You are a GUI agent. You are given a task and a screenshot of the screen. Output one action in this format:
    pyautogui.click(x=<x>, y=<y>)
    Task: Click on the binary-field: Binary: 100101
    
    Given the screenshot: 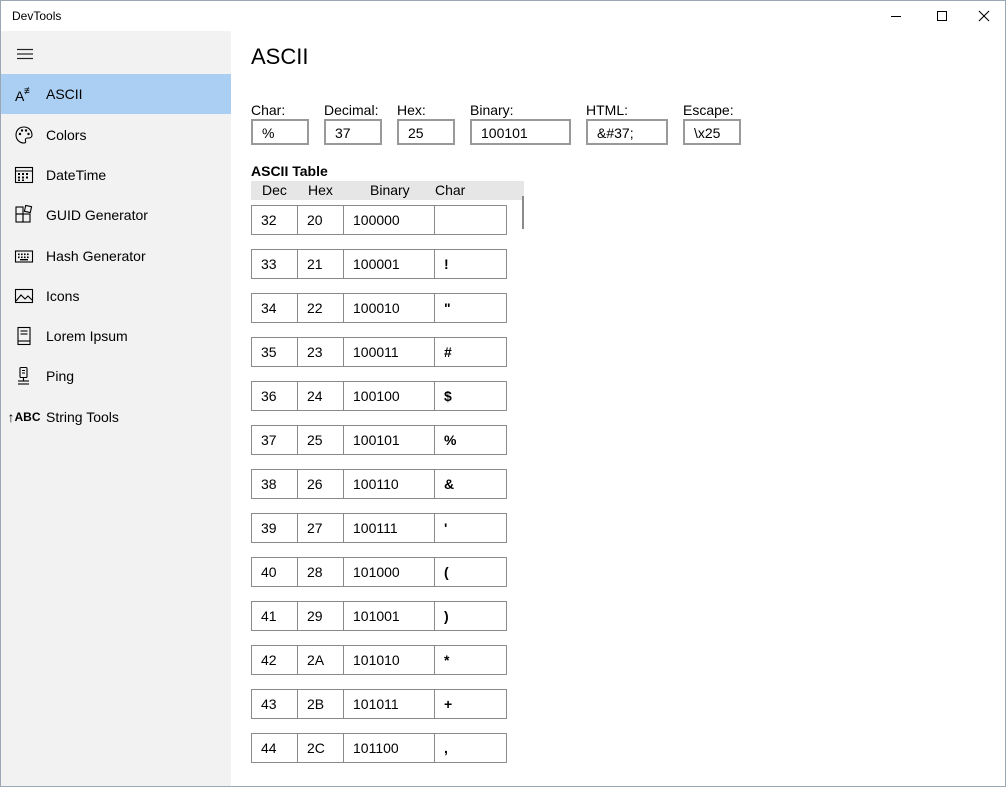 What is the action you would take?
    pyautogui.click(x=520, y=123)
    